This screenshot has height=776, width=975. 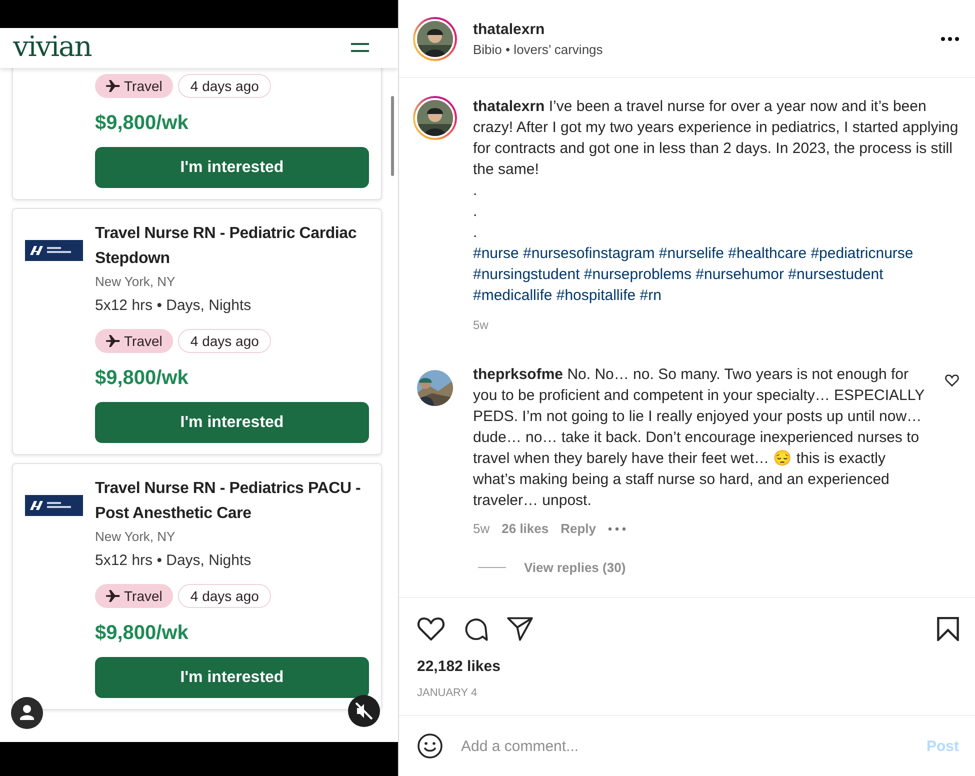 What do you see at coordinates (232, 246) in the screenshot?
I see `job-title: Travel Nurse RN - Pediatric Cardiac Stepdown` at bounding box center [232, 246].